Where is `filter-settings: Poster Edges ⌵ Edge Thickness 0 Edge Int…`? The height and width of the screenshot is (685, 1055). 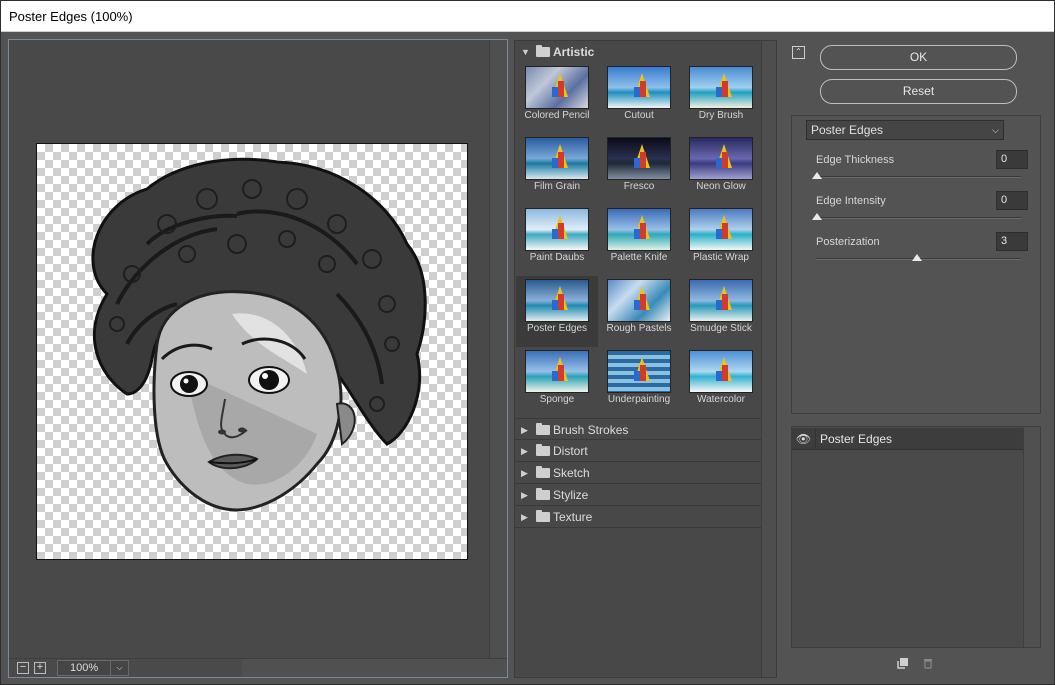
filter-settings: Poster Edges ⌵ Edge Thickness 0 Edge Int… is located at coordinates (916, 264).